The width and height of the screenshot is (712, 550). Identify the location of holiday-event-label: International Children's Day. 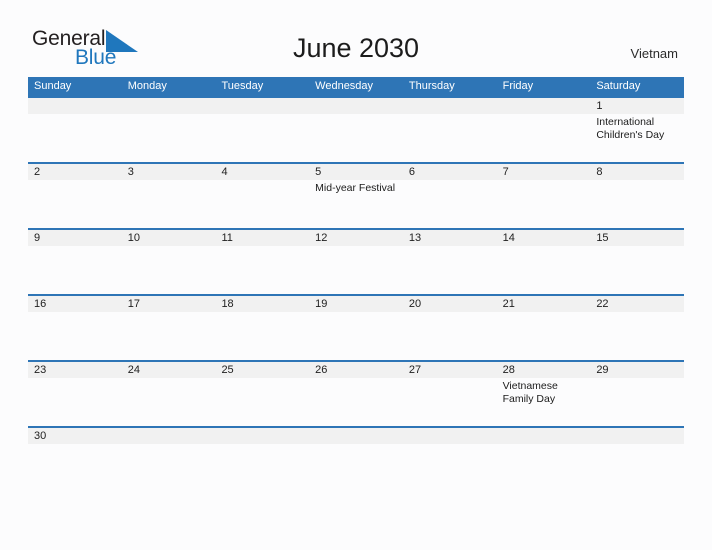
(630, 128).